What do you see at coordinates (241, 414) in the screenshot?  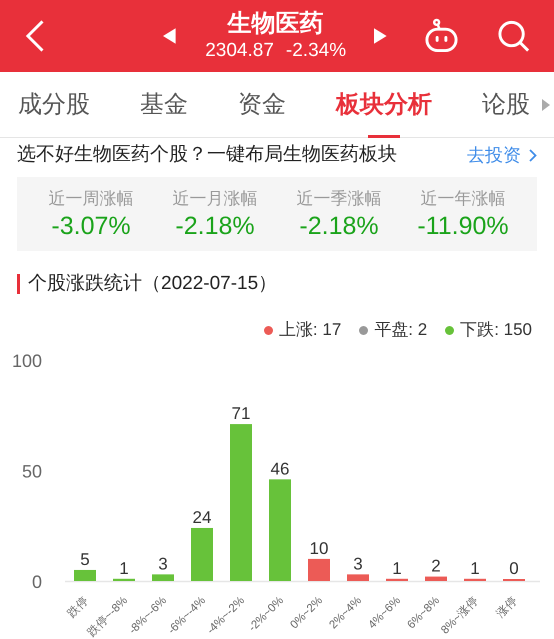 I see `bar-value: 71` at bounding box center [241, 414].